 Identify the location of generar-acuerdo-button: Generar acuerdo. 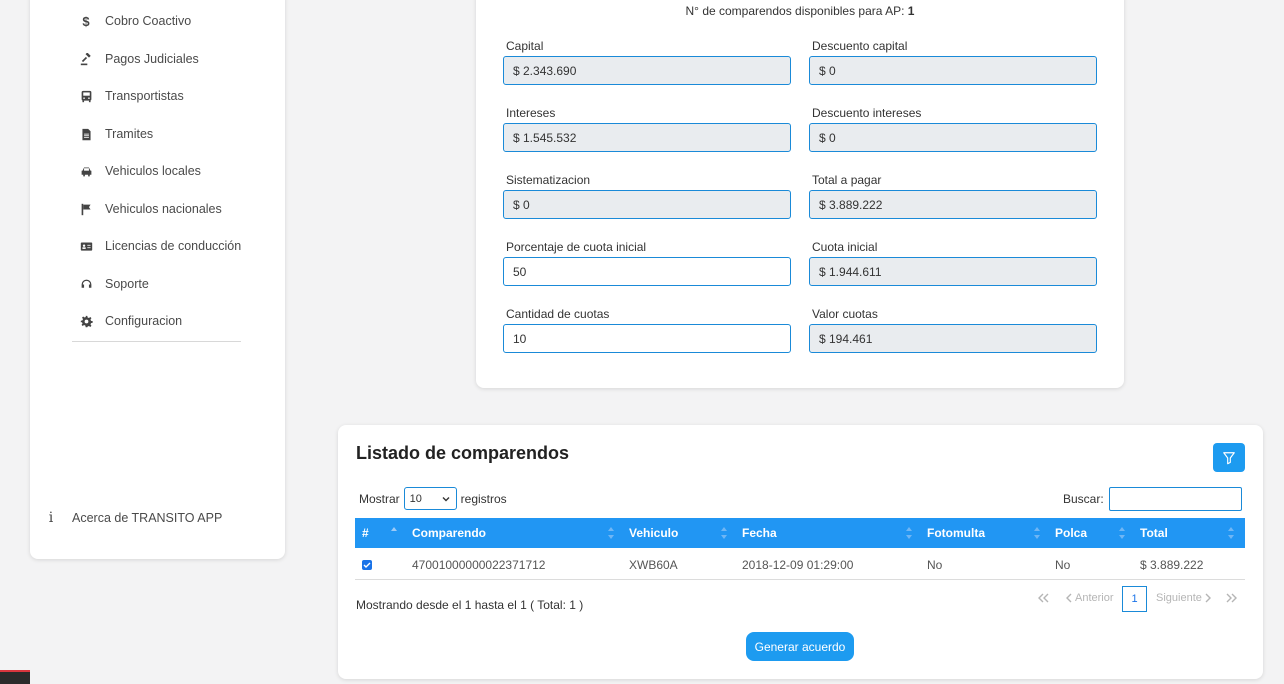
(800, 646).